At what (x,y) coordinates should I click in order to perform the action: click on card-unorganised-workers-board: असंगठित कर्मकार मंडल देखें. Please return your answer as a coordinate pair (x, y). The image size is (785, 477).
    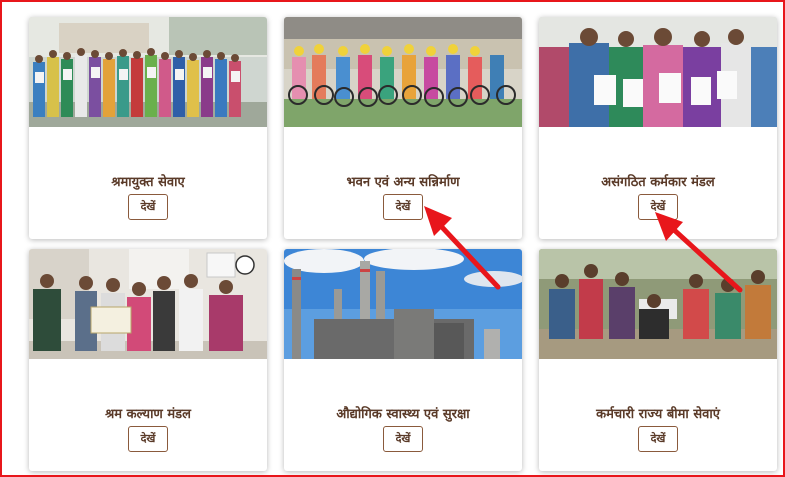
    Looking at the image, I should click on (658, 128).